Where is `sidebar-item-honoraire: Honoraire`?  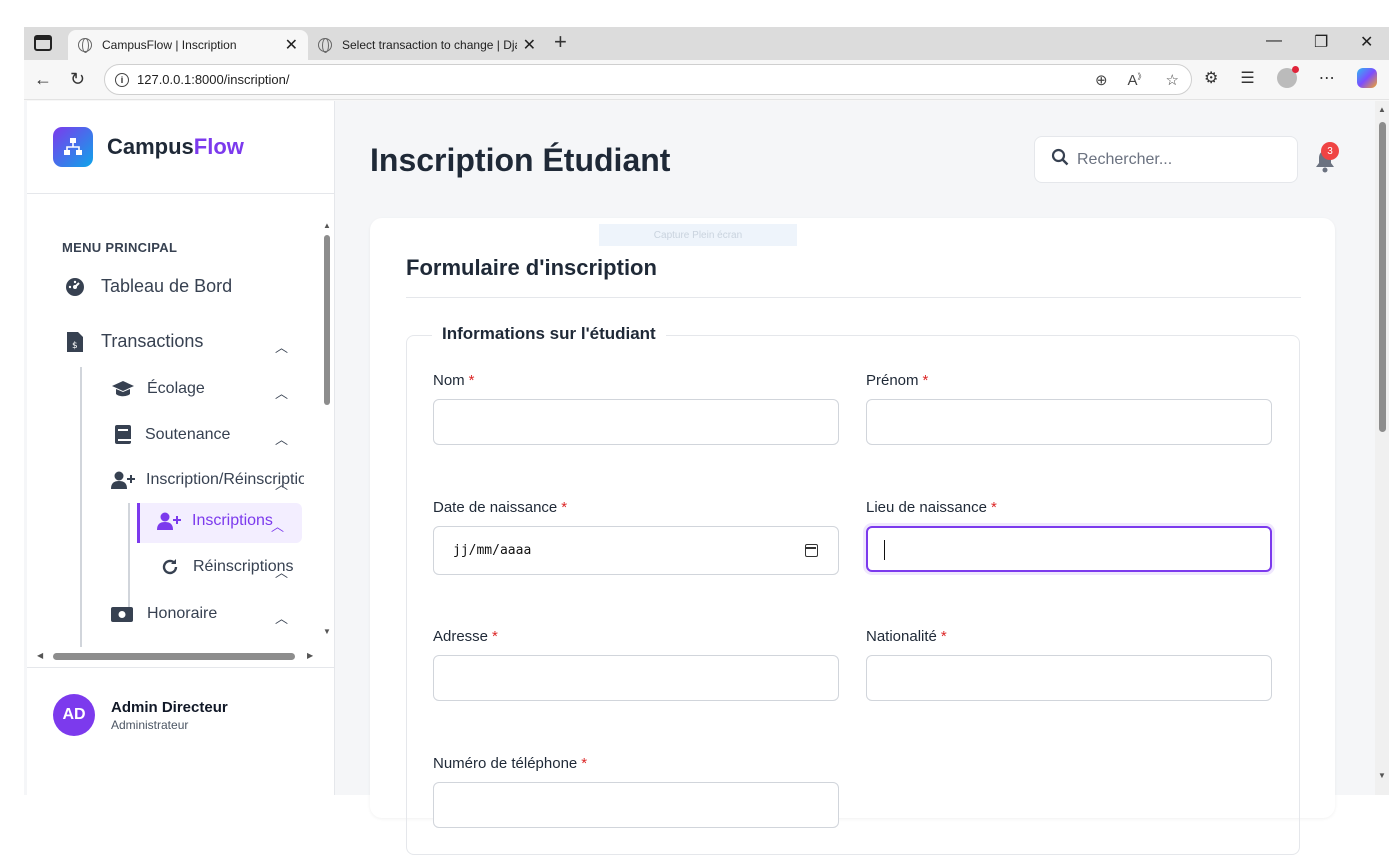
sidebar-item-honoraire: Honoraire is located at coordinates (164, 614).